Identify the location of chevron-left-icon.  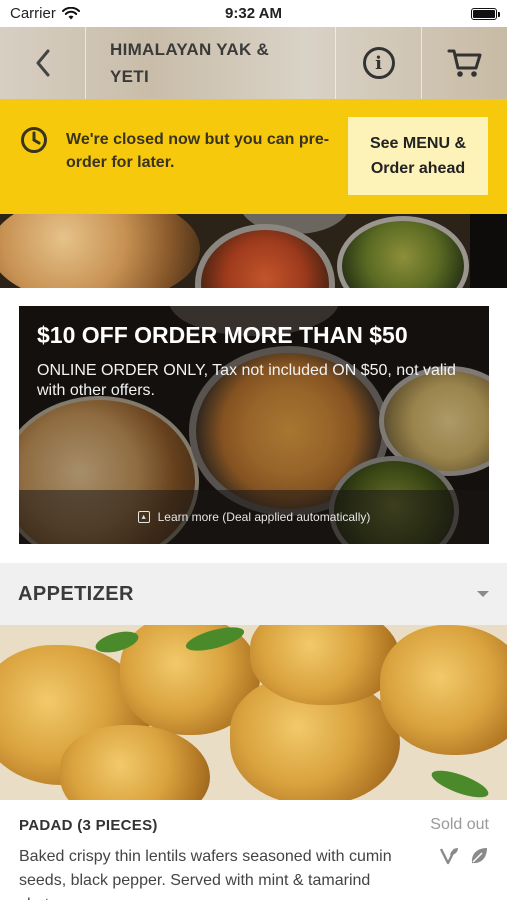
(42, 63).